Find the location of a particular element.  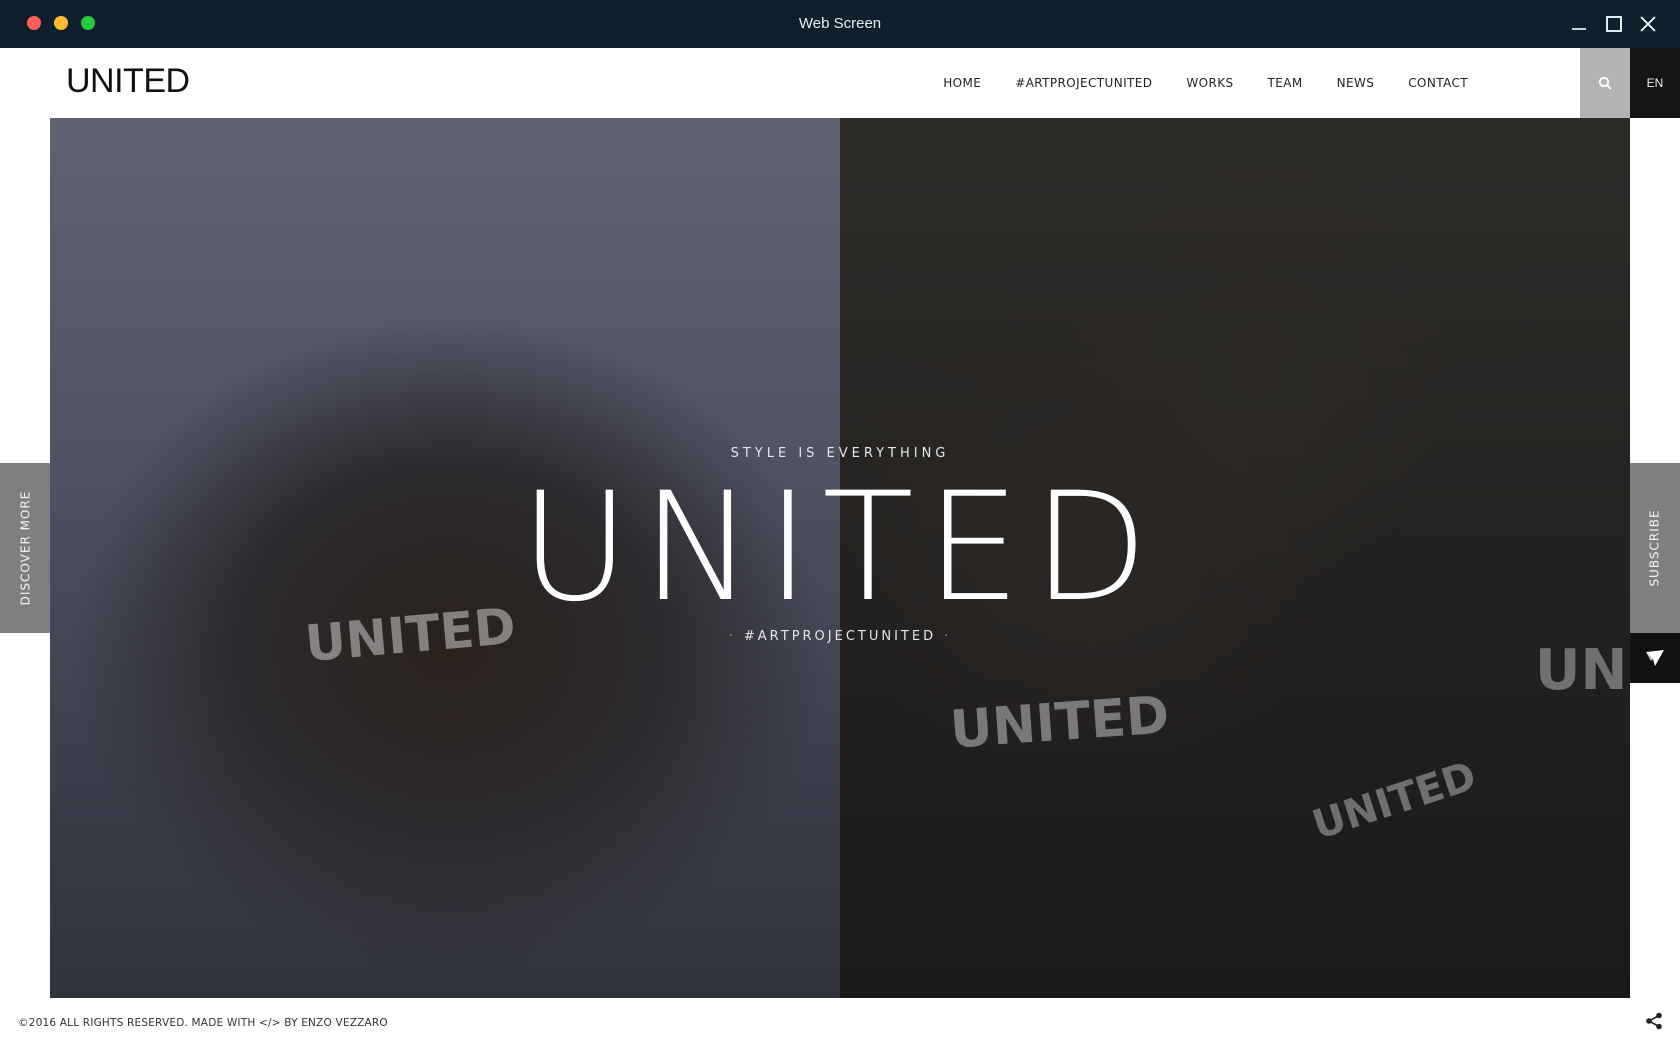

search-button is located at coordinates (1605, 83).